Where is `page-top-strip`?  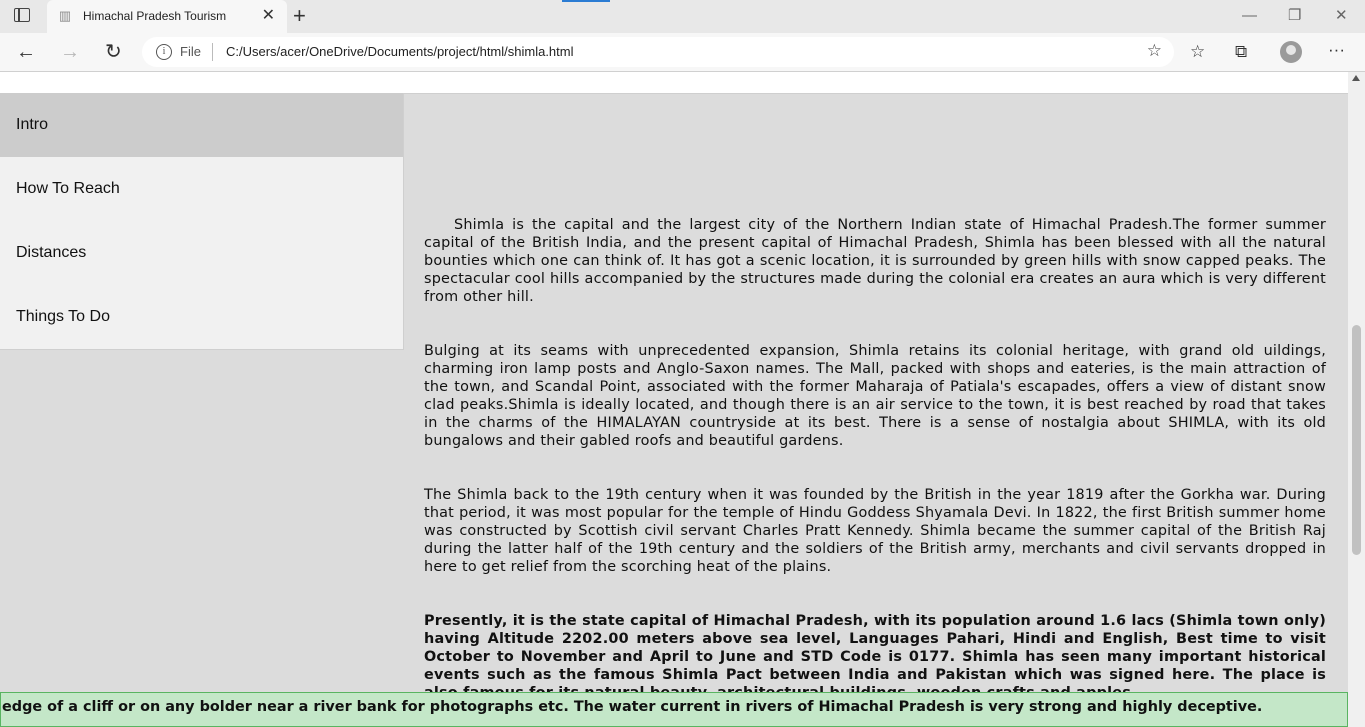
page-top-strip is located at coordinates (674, 83).